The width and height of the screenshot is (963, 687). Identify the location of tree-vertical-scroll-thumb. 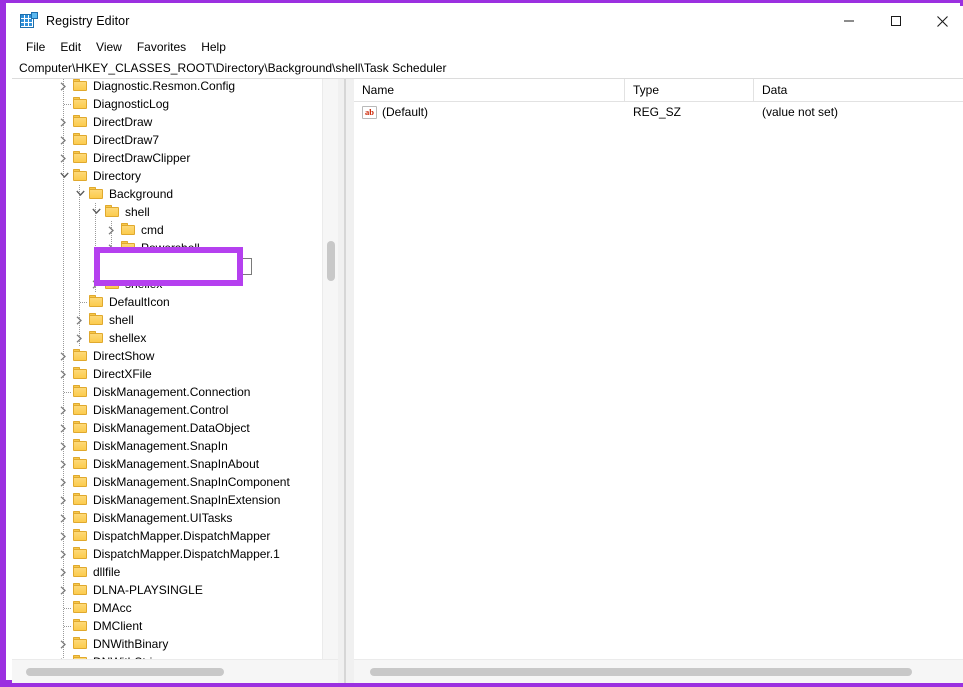
(331, 261).